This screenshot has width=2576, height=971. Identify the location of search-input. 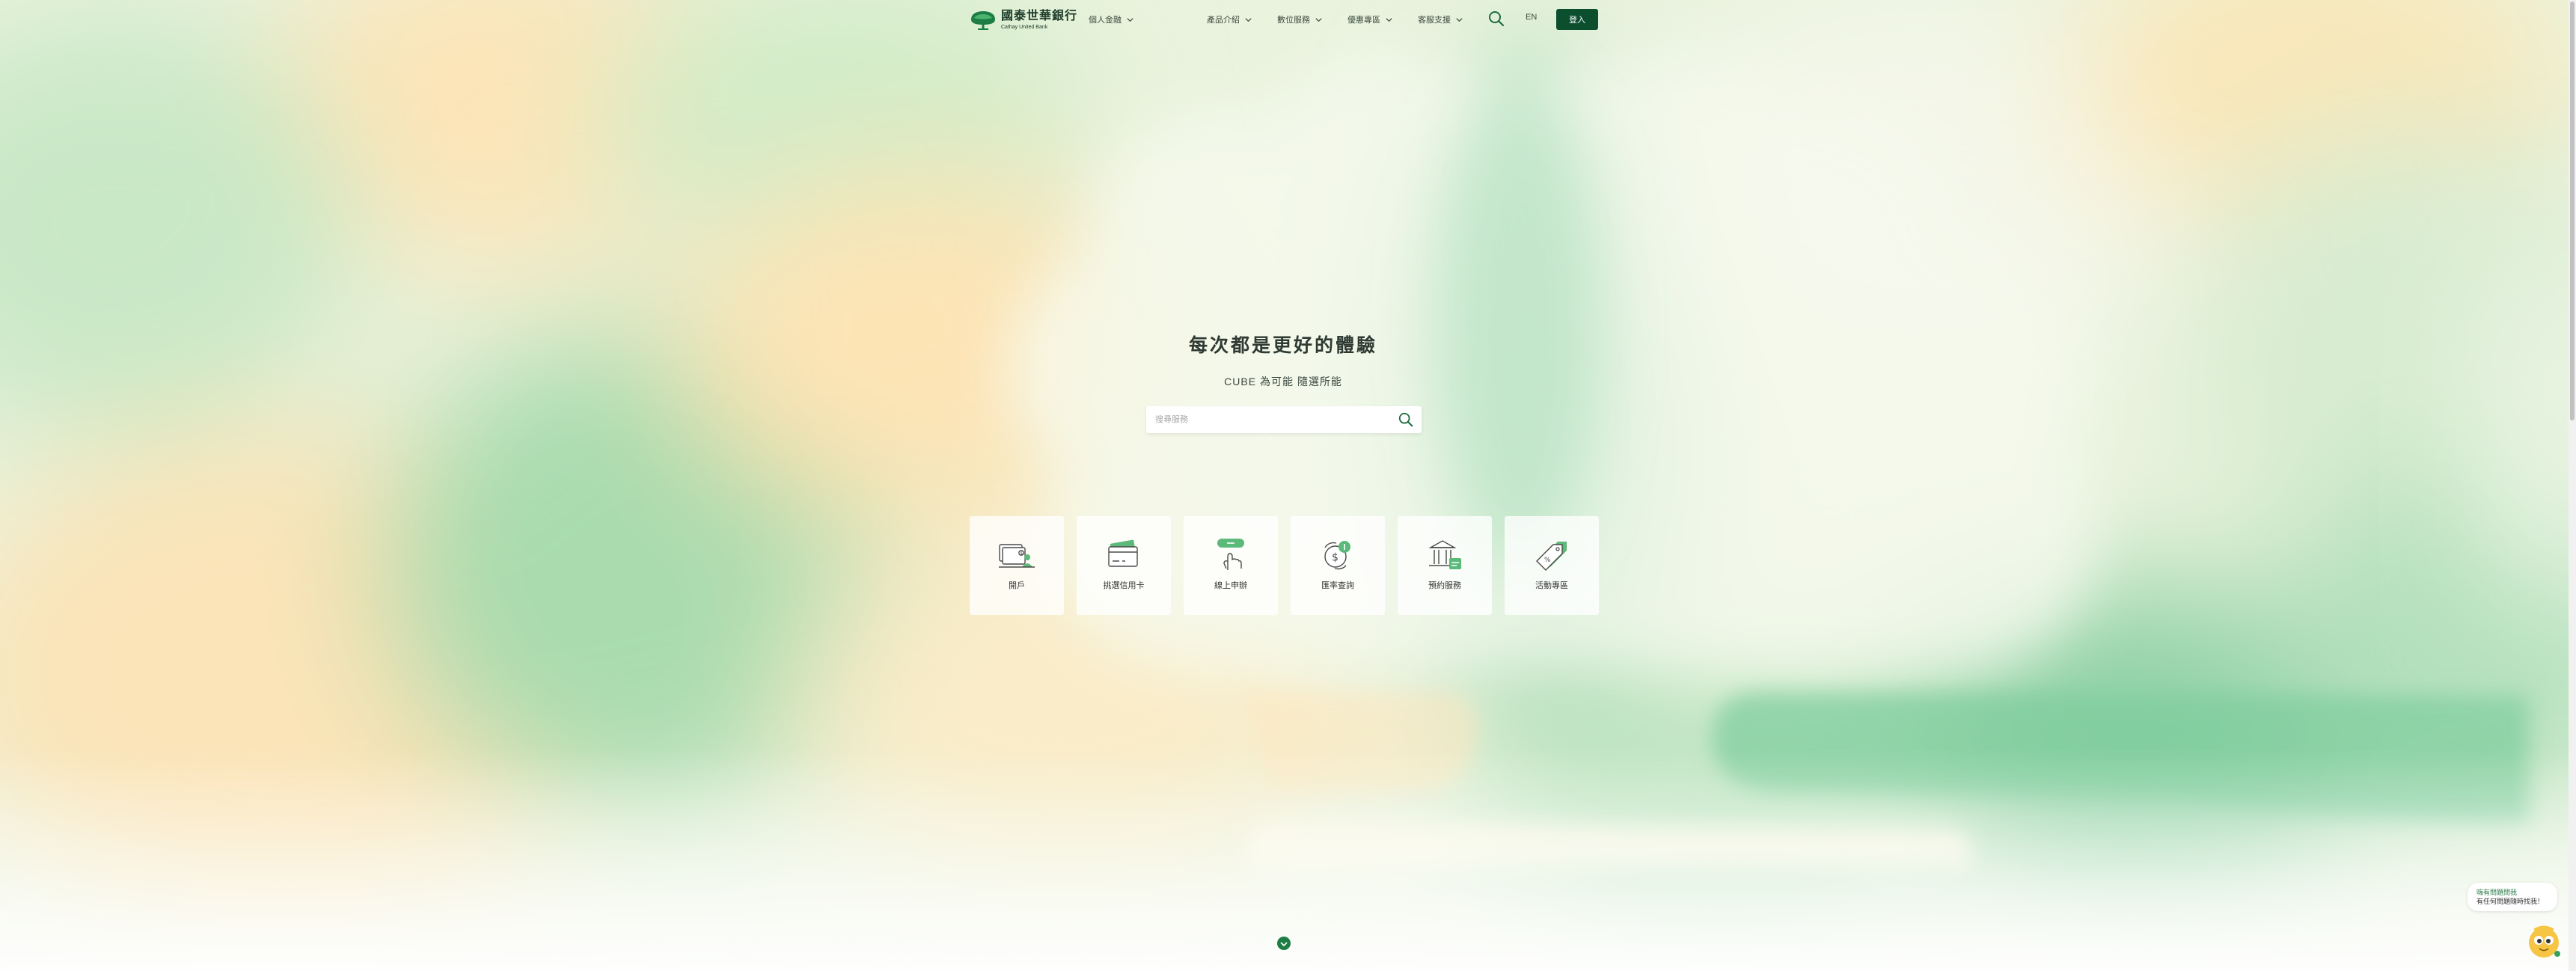
(1270, 419).